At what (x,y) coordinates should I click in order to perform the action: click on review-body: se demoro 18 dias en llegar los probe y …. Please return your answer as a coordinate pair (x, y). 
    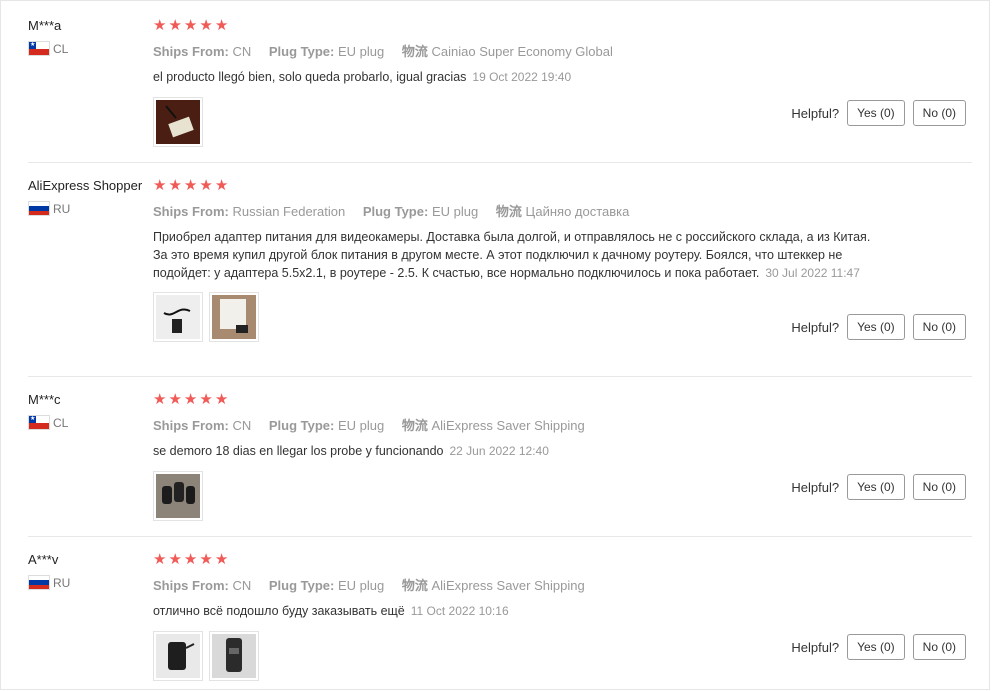
    Looking at the image, I should click on (298, 451).